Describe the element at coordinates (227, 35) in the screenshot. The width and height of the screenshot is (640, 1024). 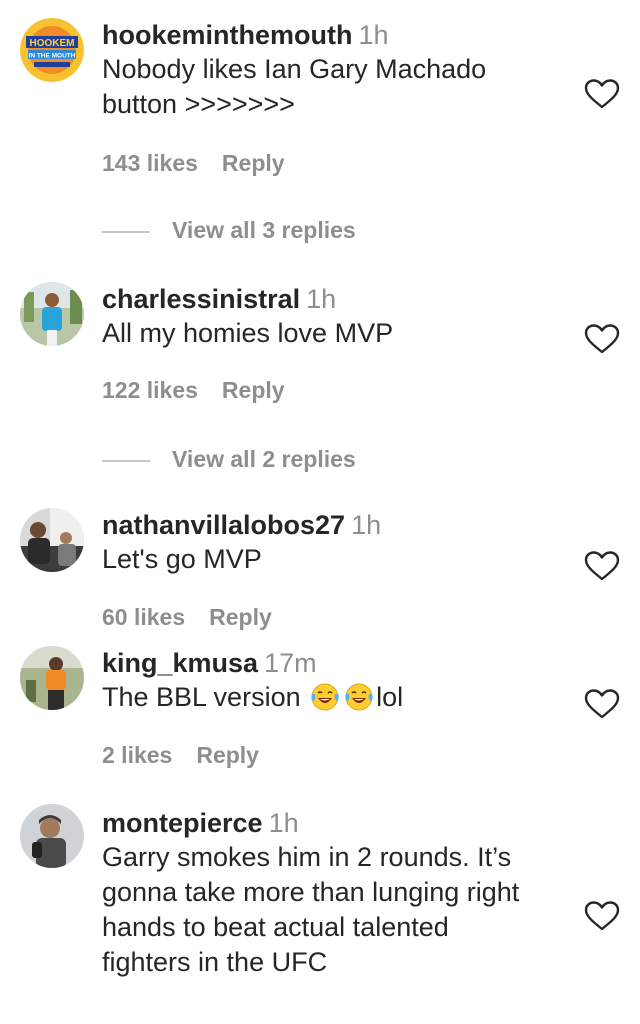
I see `username: hookeminthemouth` at that location.